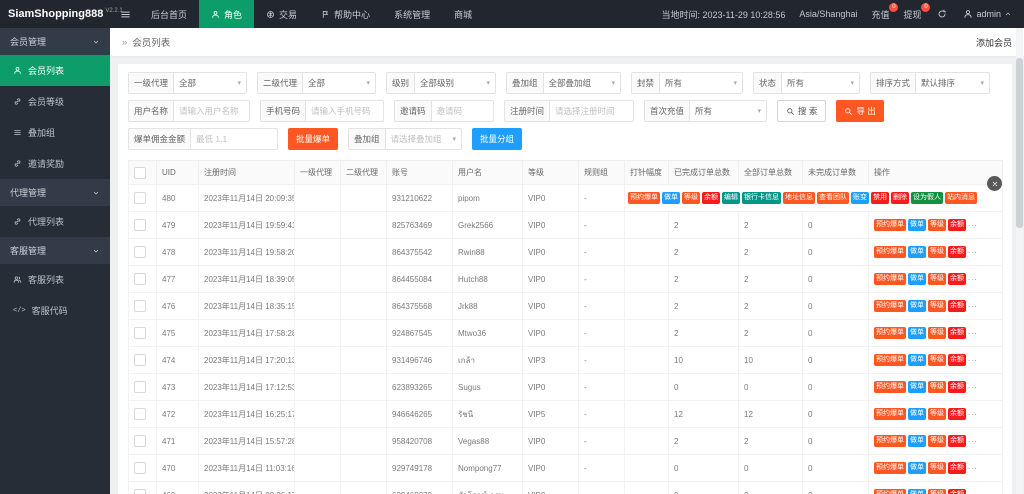 The image size is (1024, 494). I want to click on sidebar-item-invite-reward: 邀请奖励, so click(55, 163).